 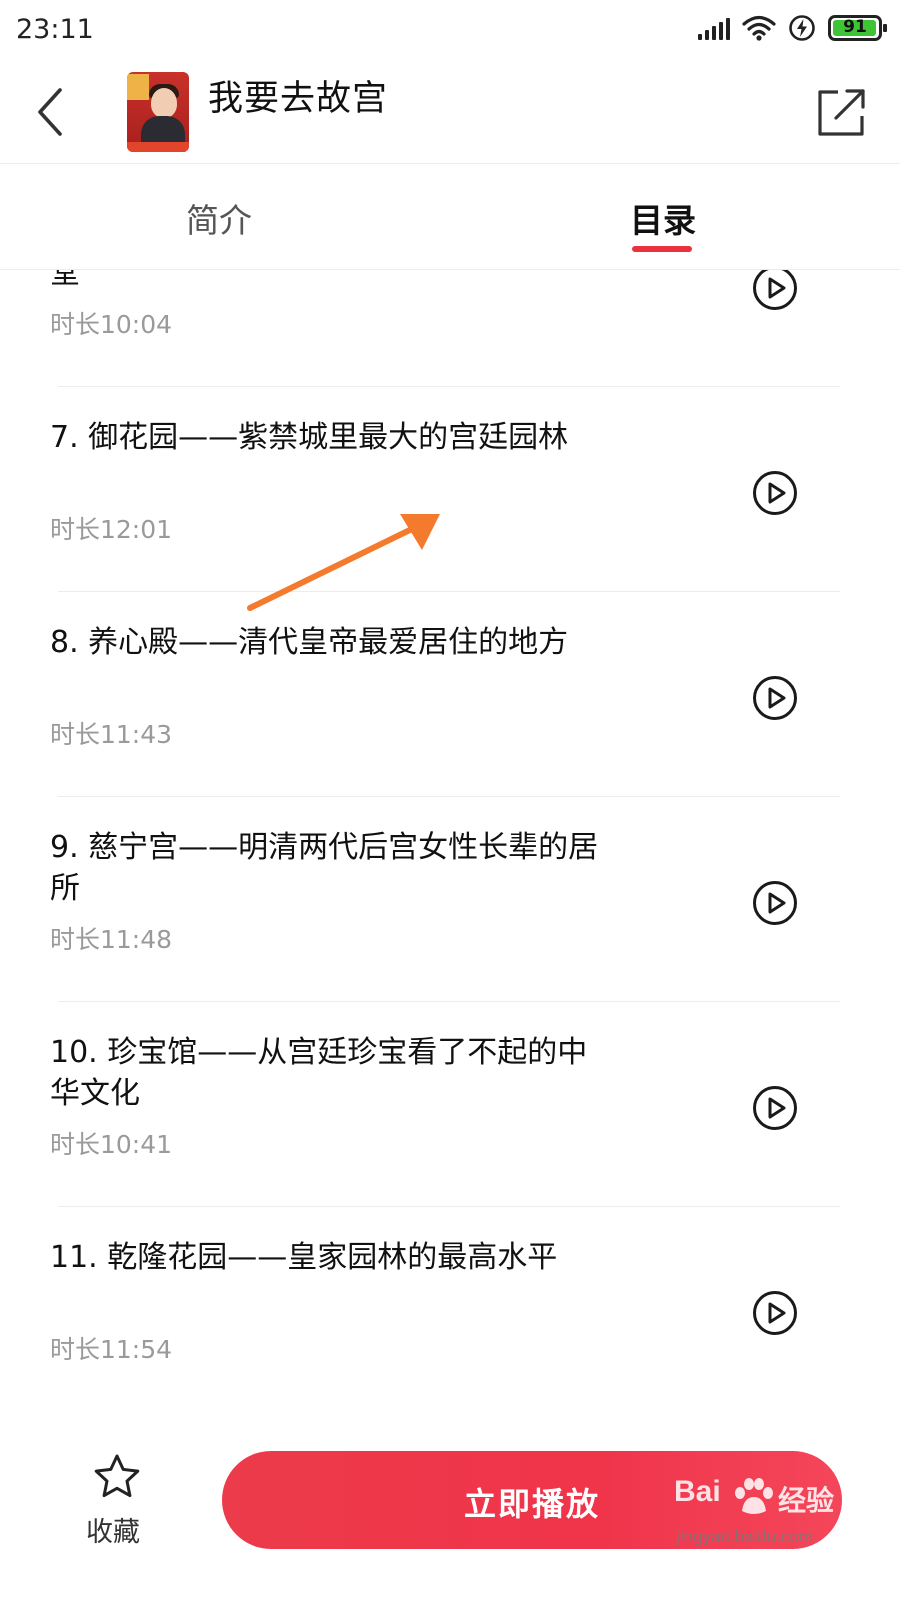 I want to click on header: 我要去故宫, so click(x=450, y=113).